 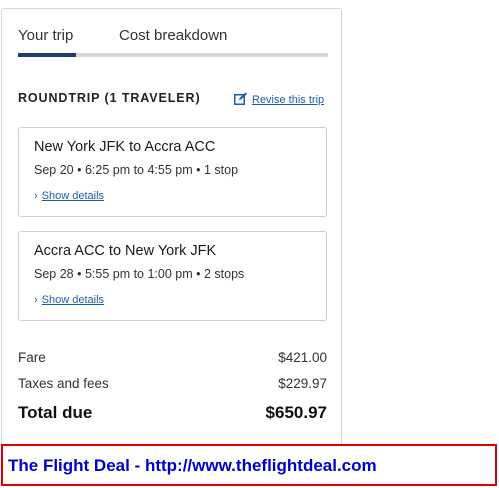 What do you see at coordinates (139, 274) in the screenshot?
I see `flight-info: Sep 28 • 5:55 pm to 1:00 pm • 2 stops` at bounding box center [139, 274].